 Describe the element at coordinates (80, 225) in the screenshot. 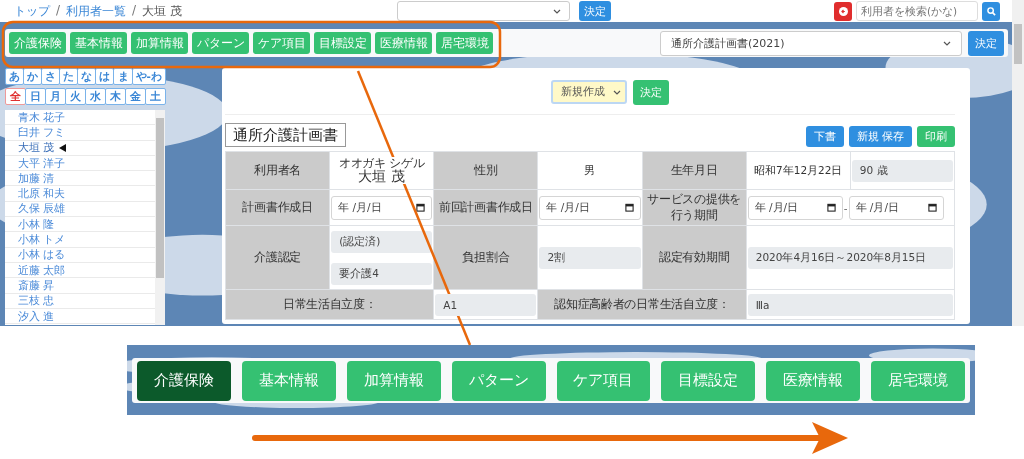

I see `user-list-item: 小林 隆` at that location.